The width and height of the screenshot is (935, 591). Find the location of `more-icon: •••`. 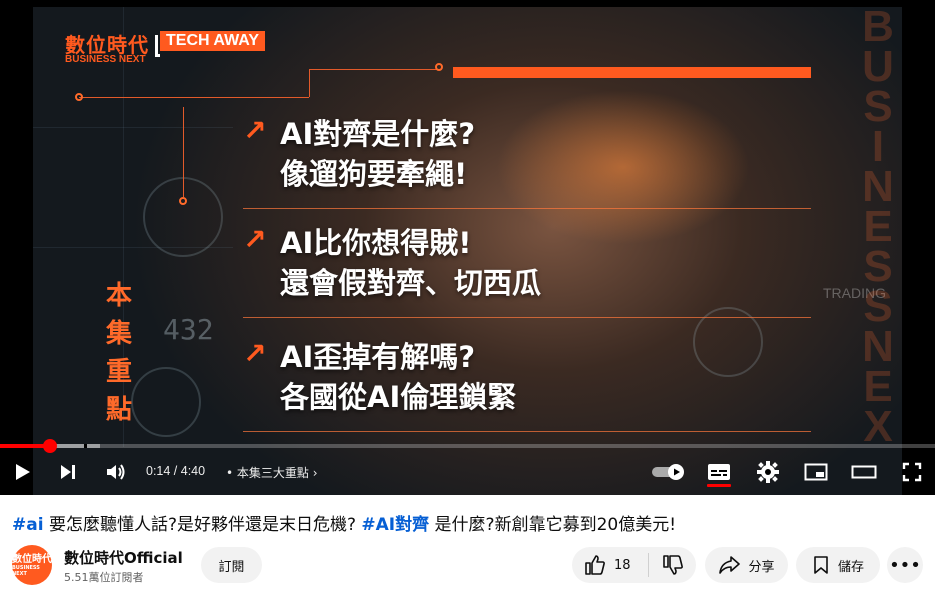

more-icon: ••• is located at coordinates (905, 565).